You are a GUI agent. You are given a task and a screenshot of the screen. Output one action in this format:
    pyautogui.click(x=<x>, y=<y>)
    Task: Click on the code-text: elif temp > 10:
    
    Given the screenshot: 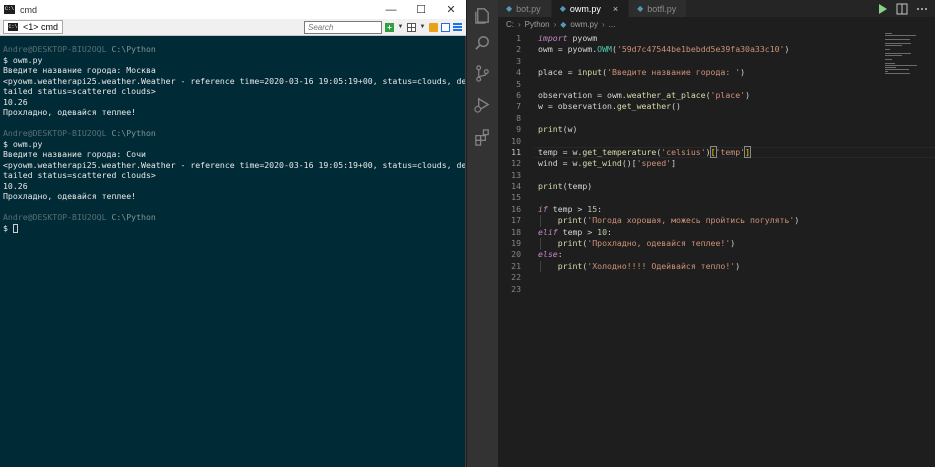 What is the action you would take?
    pyautogui.click(x=575, y=231)
    